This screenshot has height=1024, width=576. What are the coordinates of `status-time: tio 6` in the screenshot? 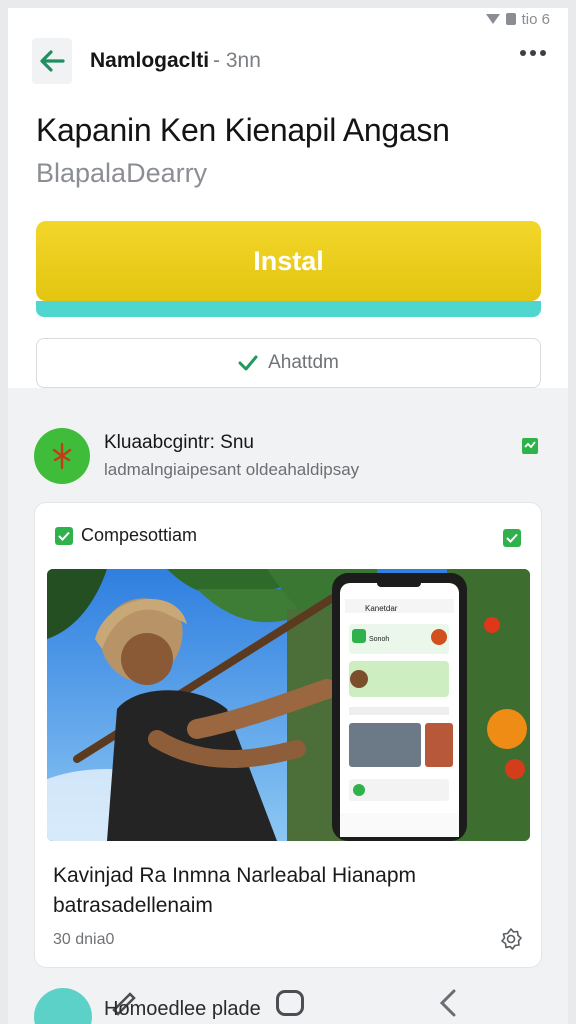 It's located at (535, 19).